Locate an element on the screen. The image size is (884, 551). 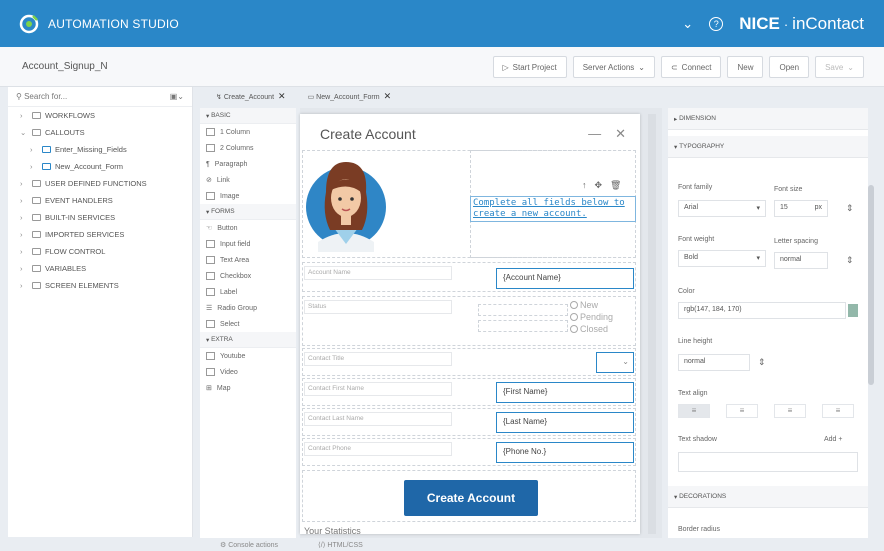
section-decorations: ▾ DECORATIONS is located at coordinates (768, 497).